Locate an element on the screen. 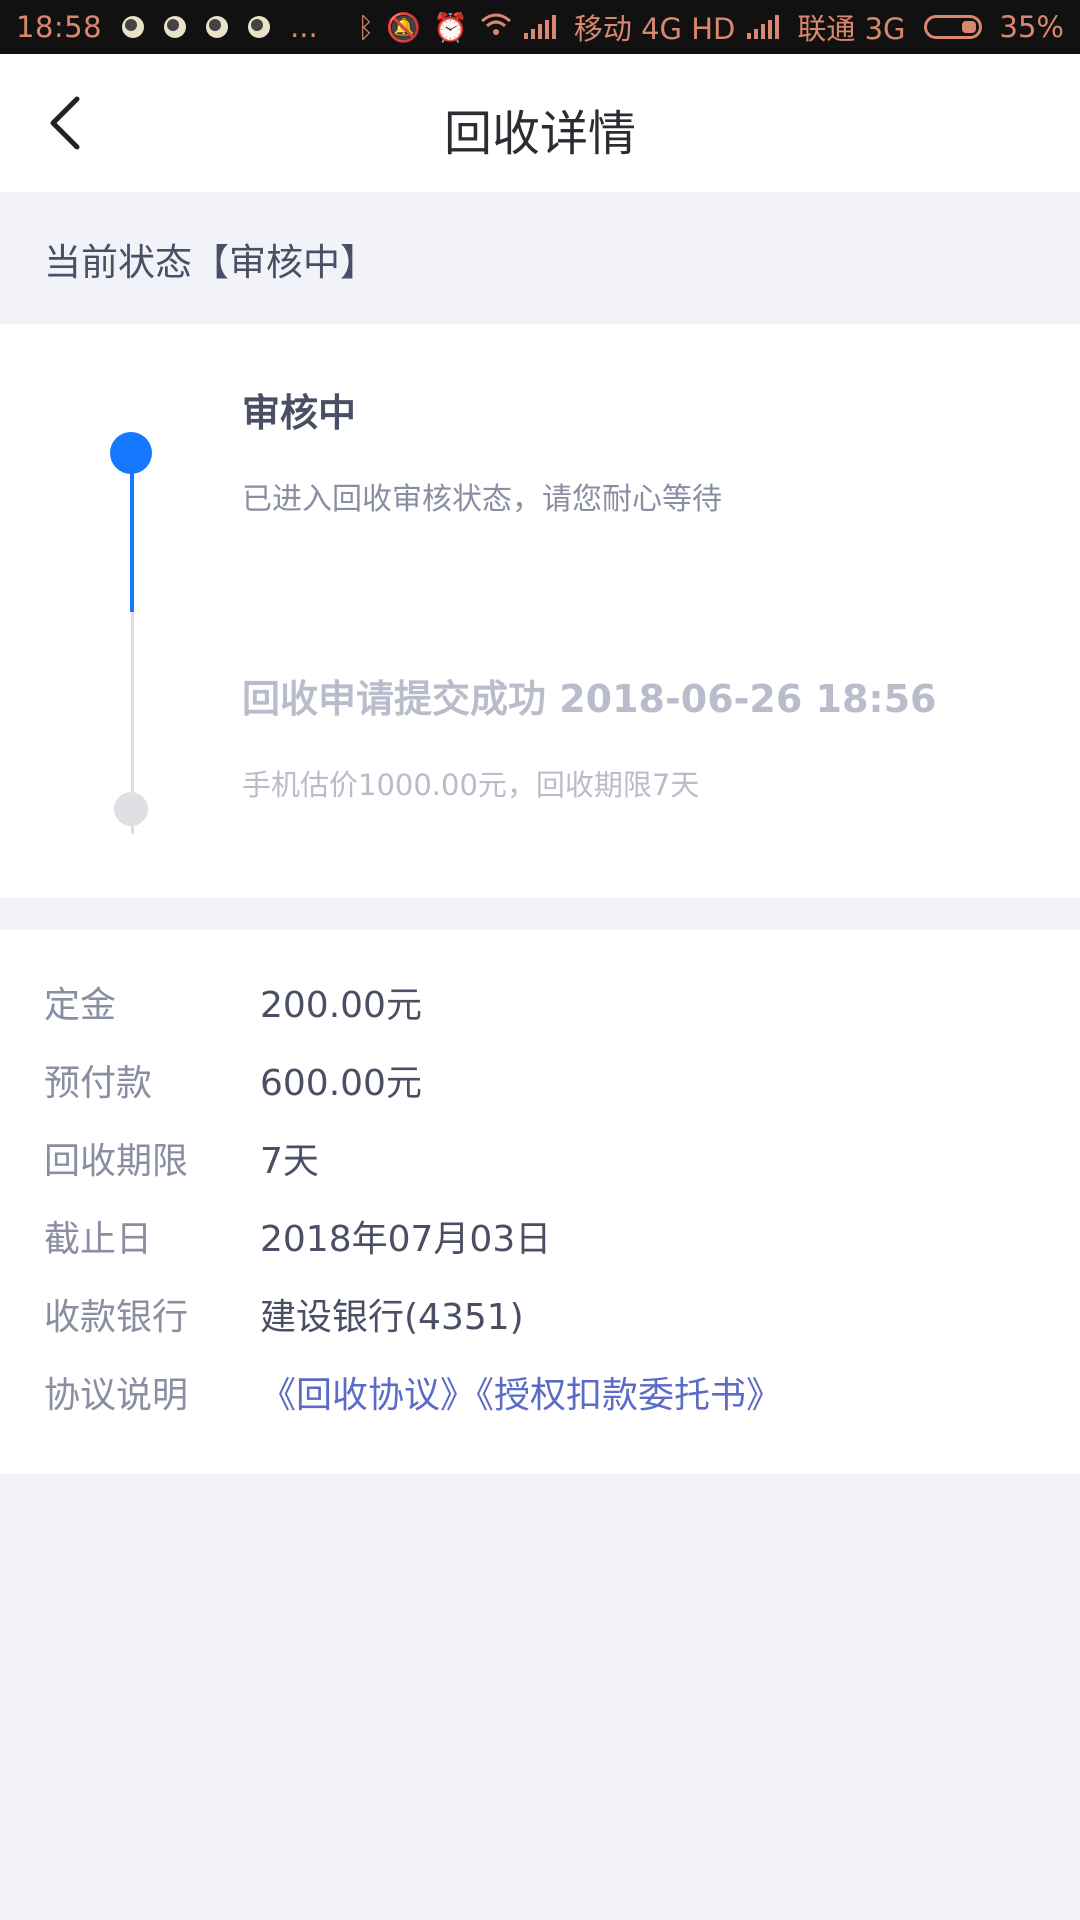 The width and height of the screenshot is (1080, 1920). mute-icon: 🔕 is located at coordinates (403, 27).